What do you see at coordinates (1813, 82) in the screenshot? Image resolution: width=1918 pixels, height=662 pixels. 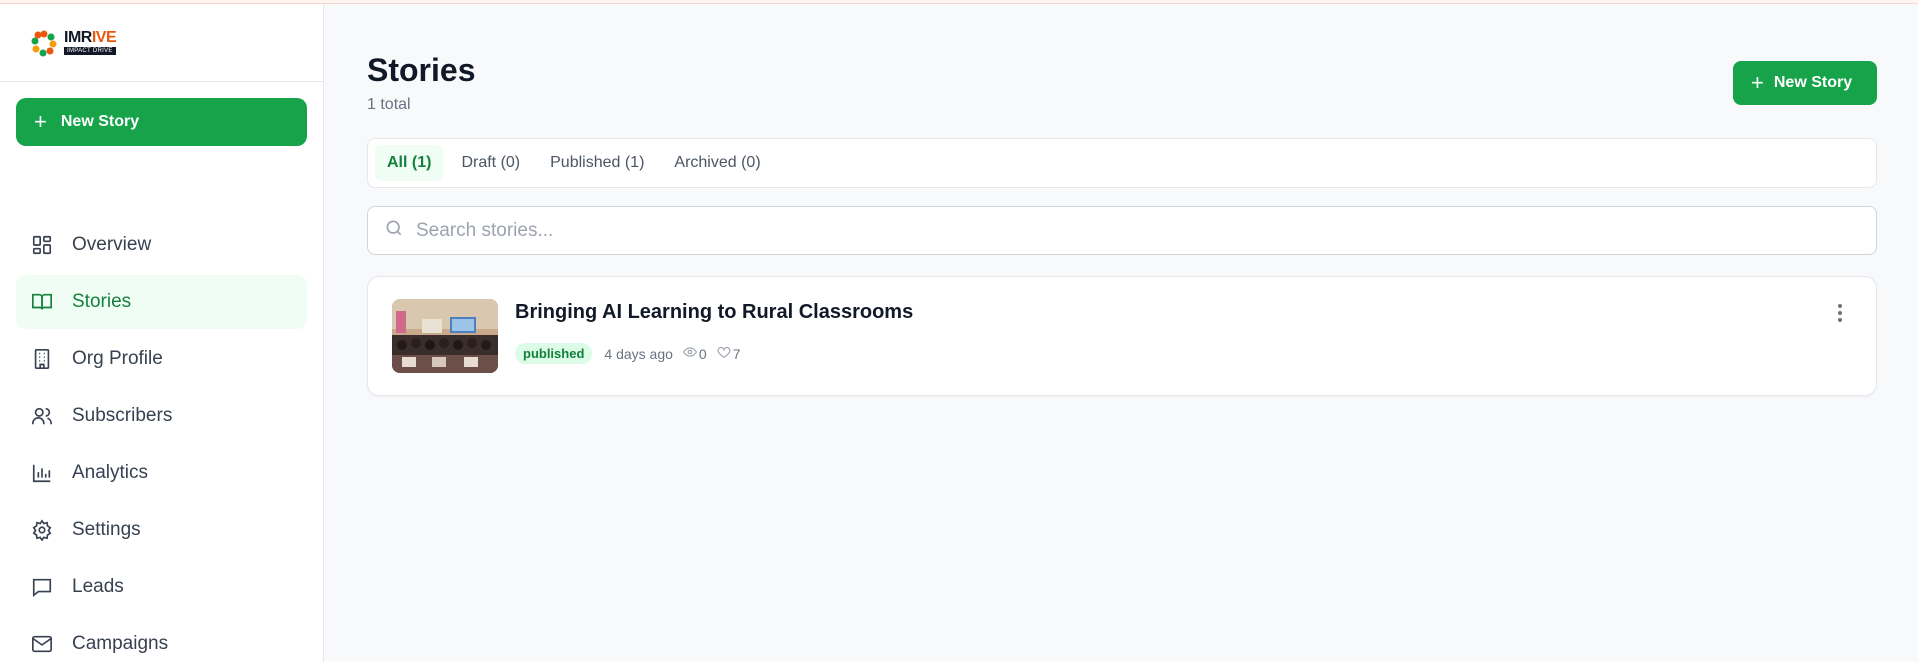 I see `new-story-label: New Story` at bounding box center [1813, 82].